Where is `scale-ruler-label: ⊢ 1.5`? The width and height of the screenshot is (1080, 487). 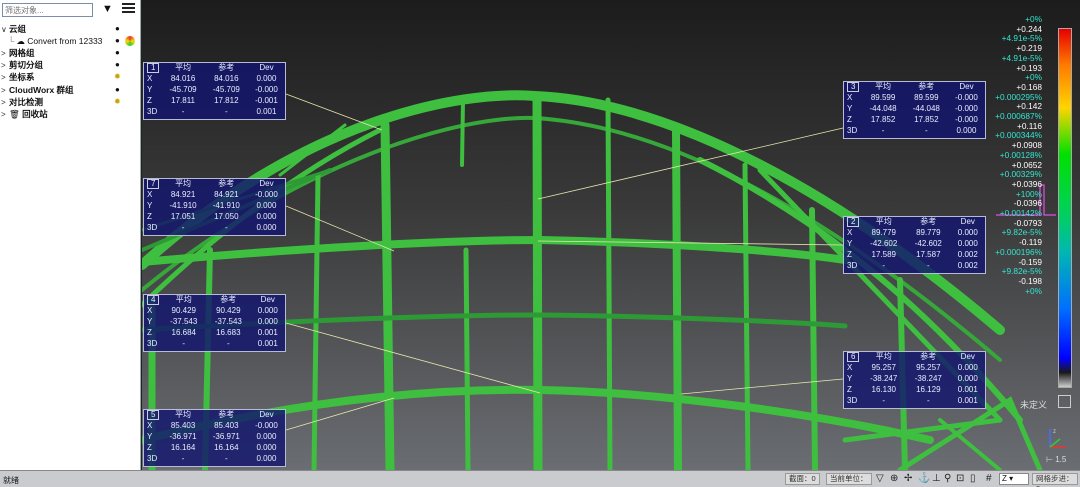 scale-ruler-label: ⊢ 1.5 is located at coordinates (1056, 459).